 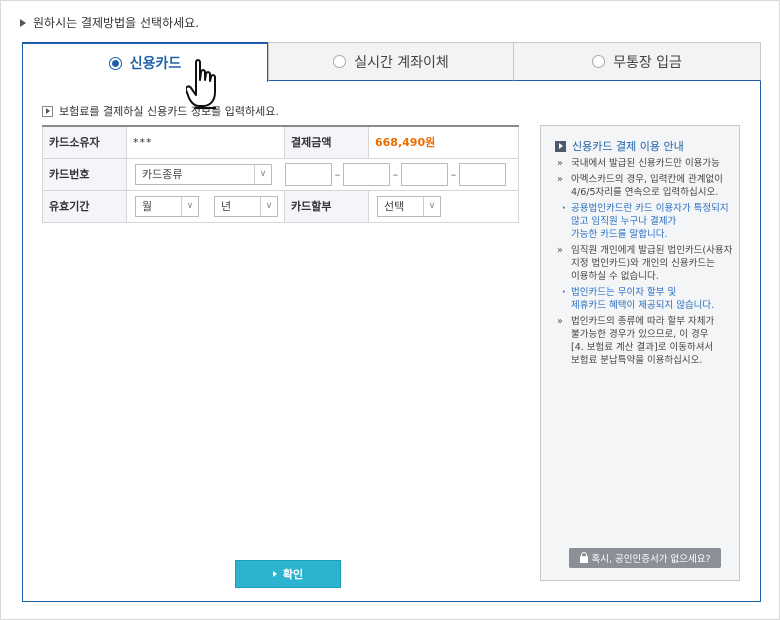 I want to click on pointer-hand-icon, so click(x=201, y=84).